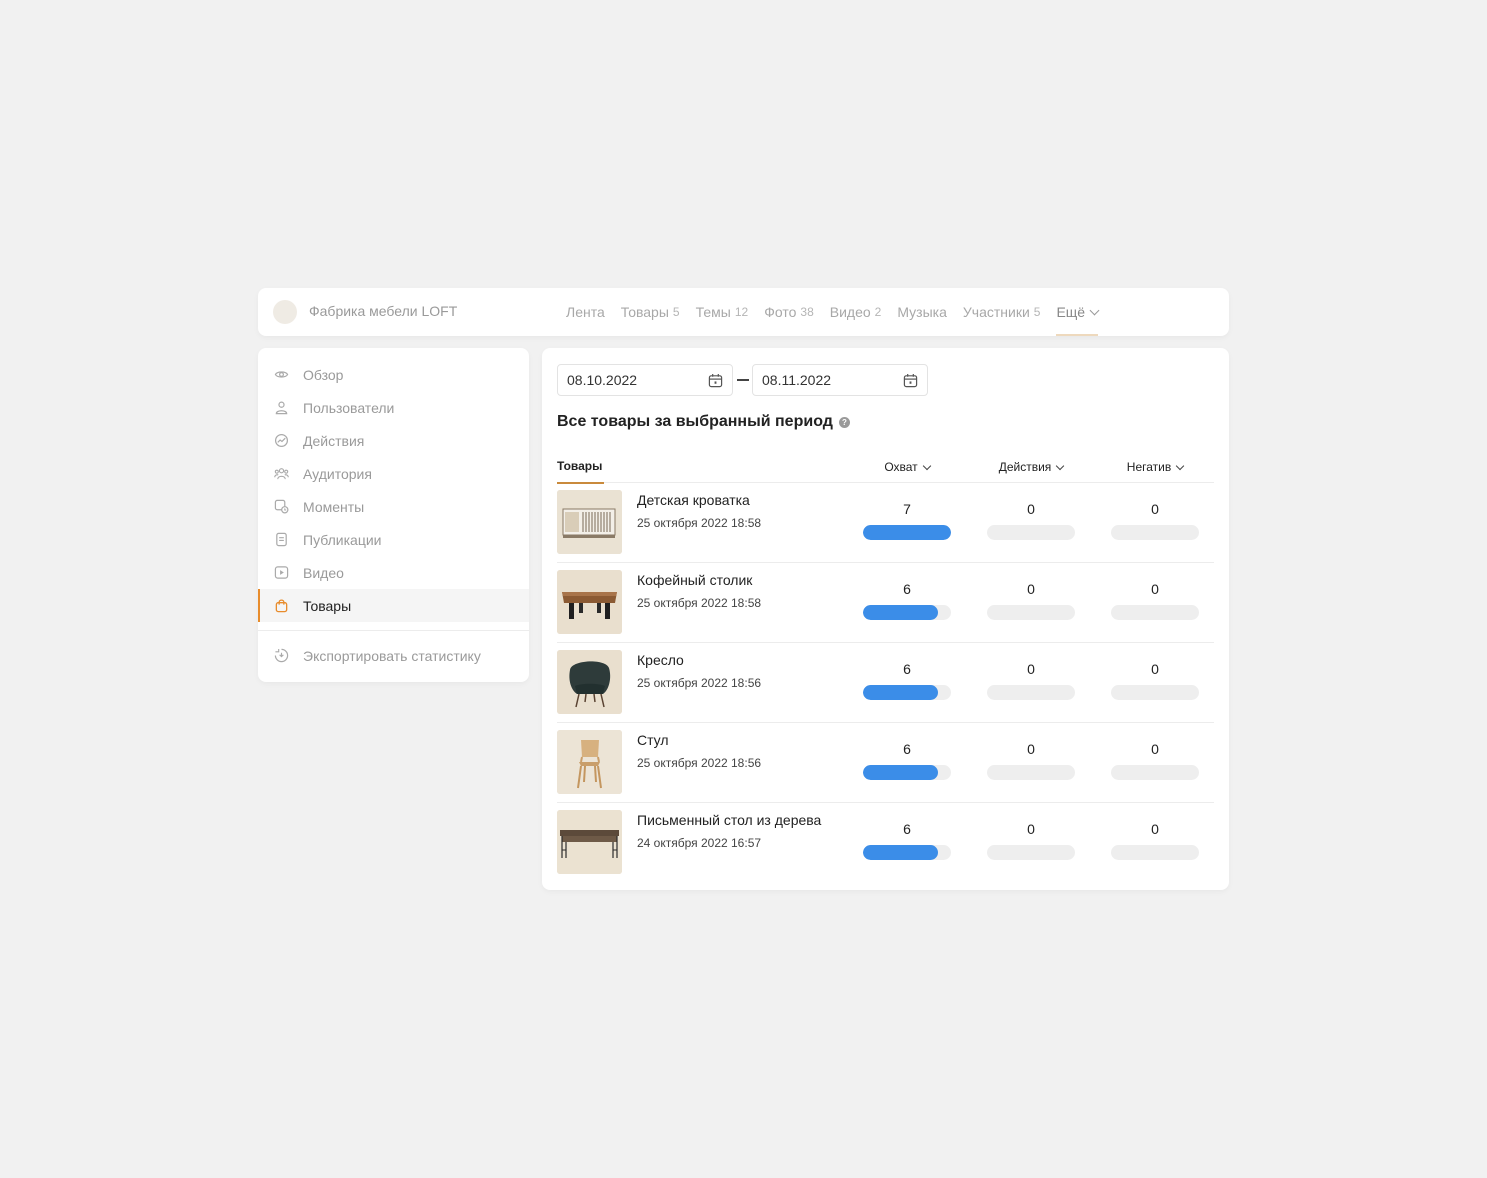 The image size is (1487, 1178). Describe the element at coordinates (281, 440) in the screenshot. I see `activity-icon` at that location.